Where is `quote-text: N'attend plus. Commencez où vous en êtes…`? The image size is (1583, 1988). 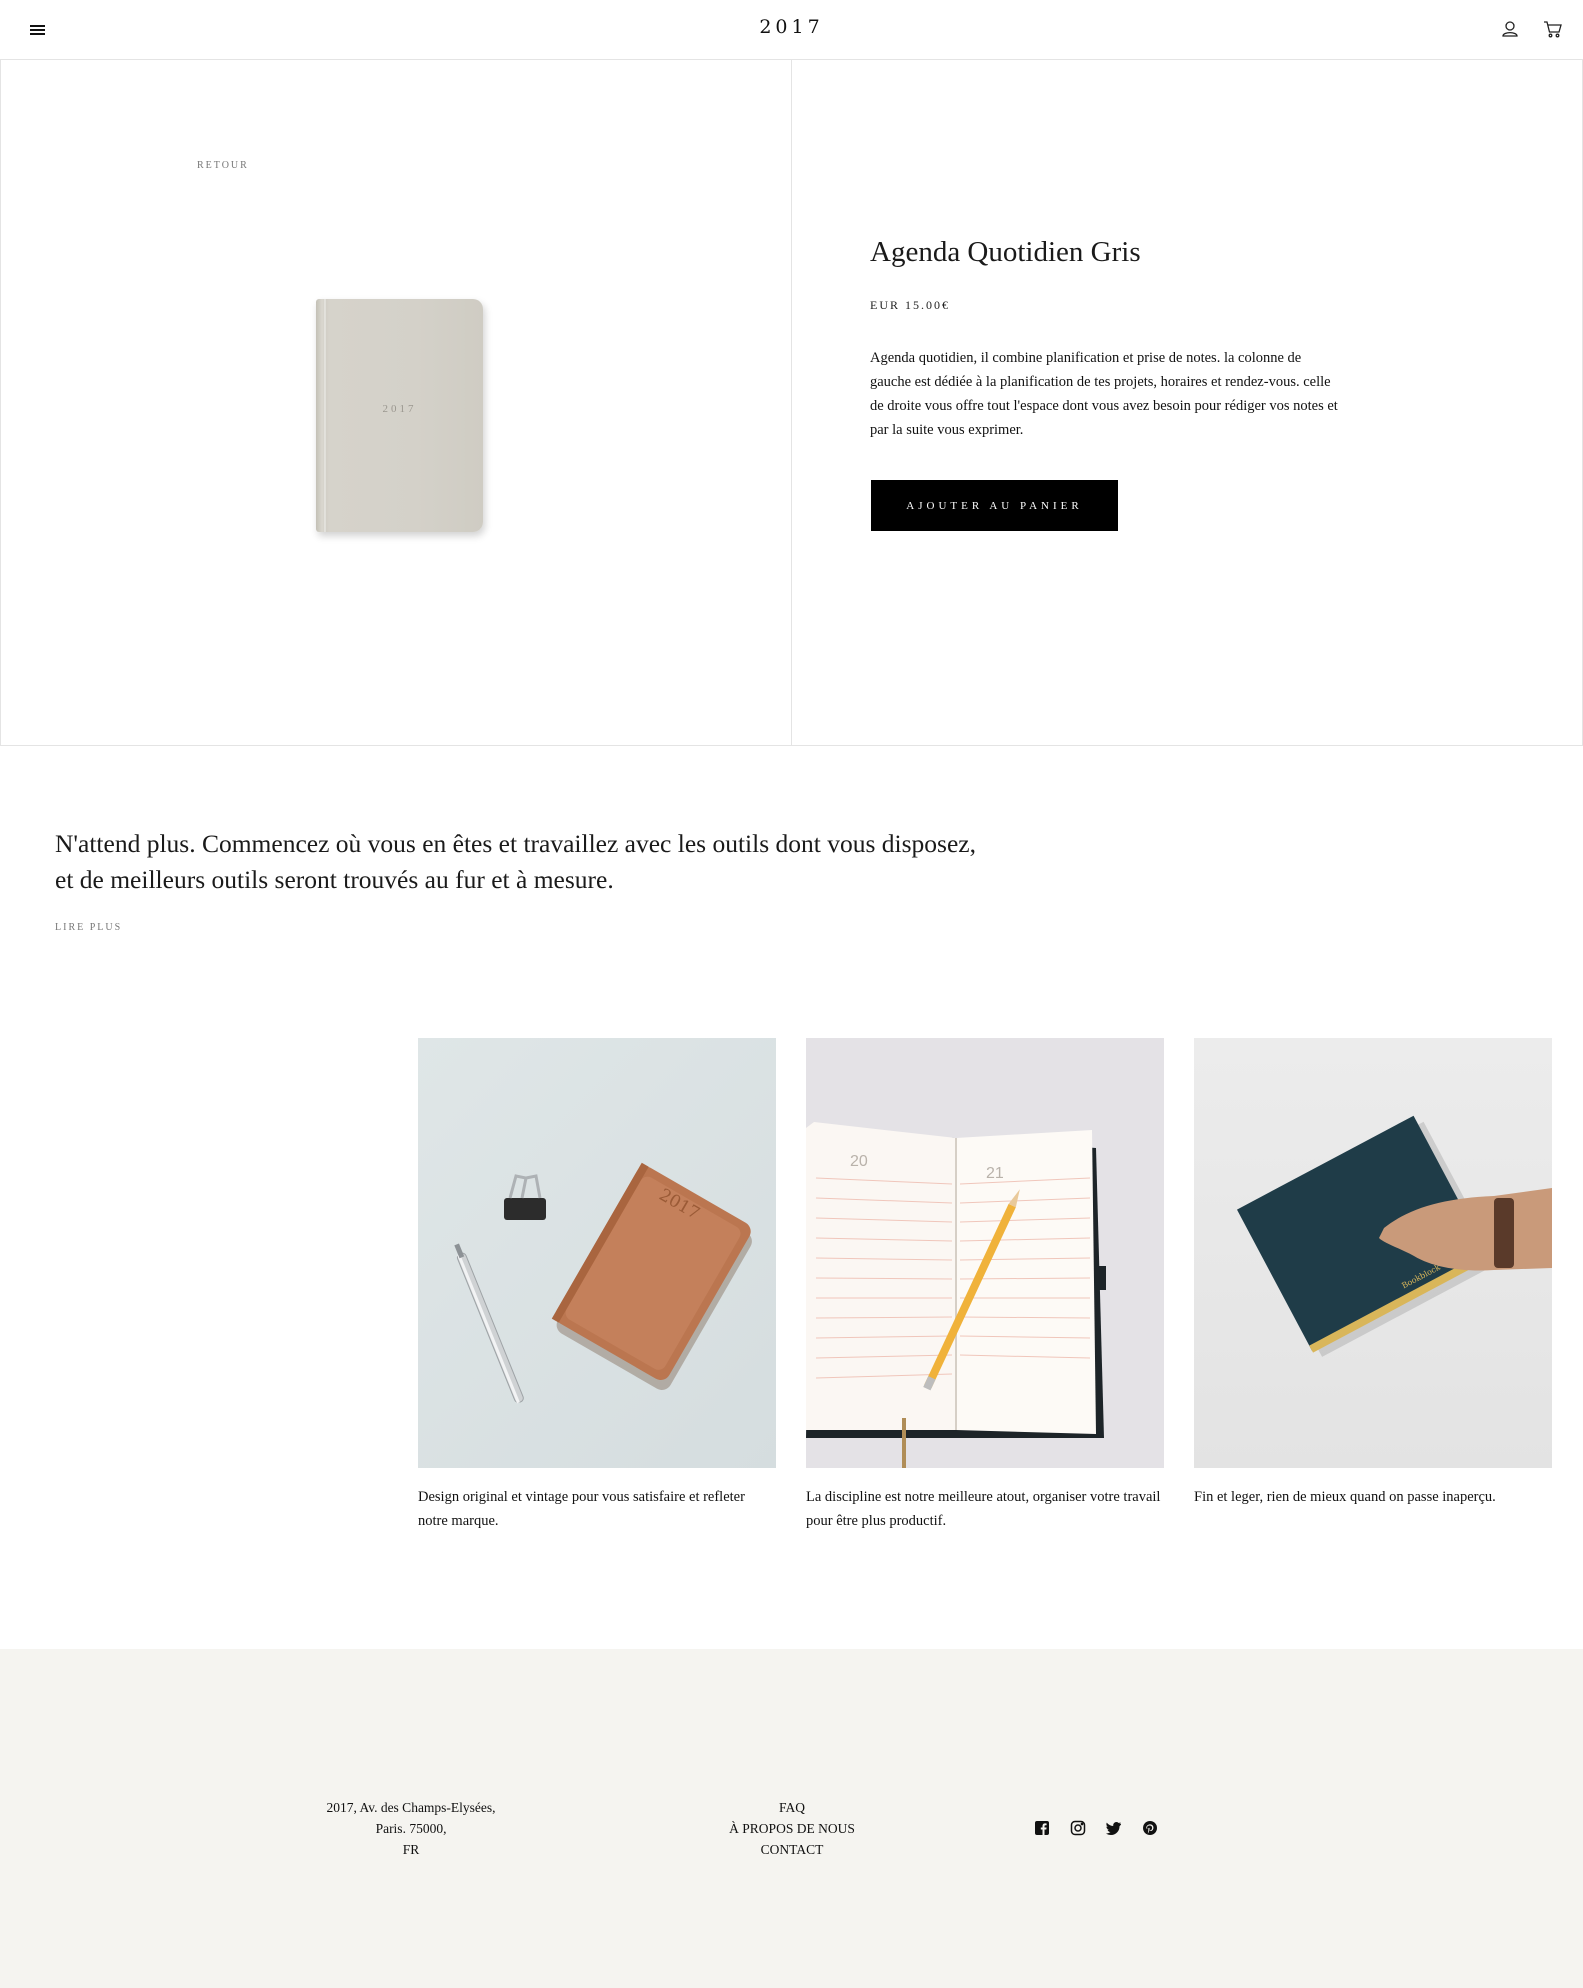
quote-text: N'attend plus. Commencez où vous en êtes… is located at coordinates (605, 862).